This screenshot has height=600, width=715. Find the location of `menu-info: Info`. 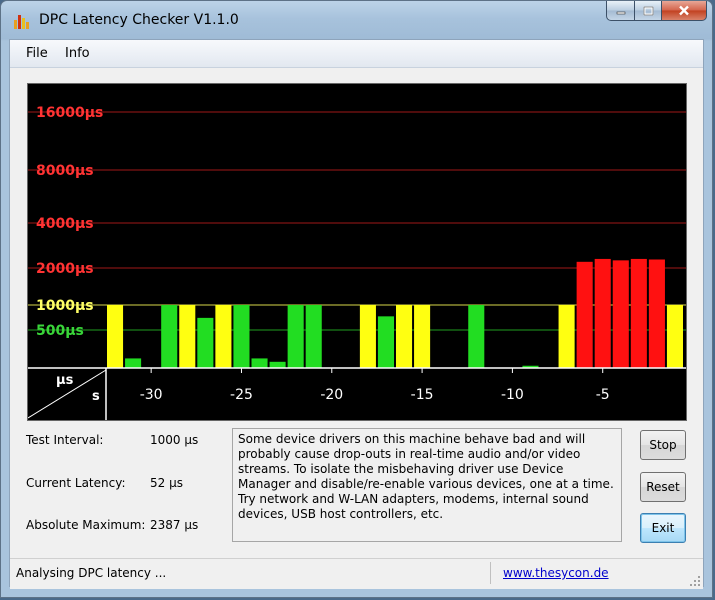

menu-info: Info is located at coordinates (77, 53).